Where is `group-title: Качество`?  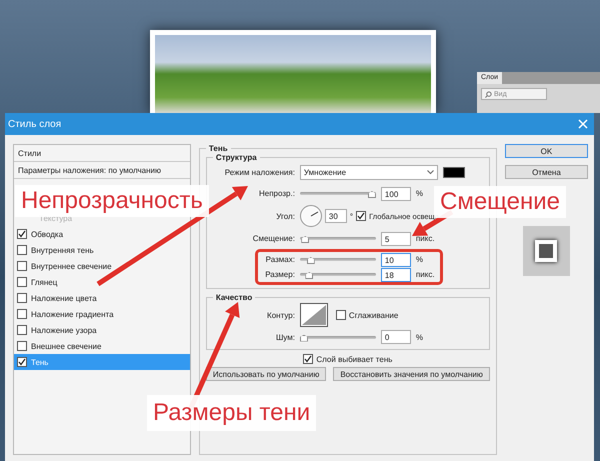
group-title: Качество is located at coordinates (234, 297).